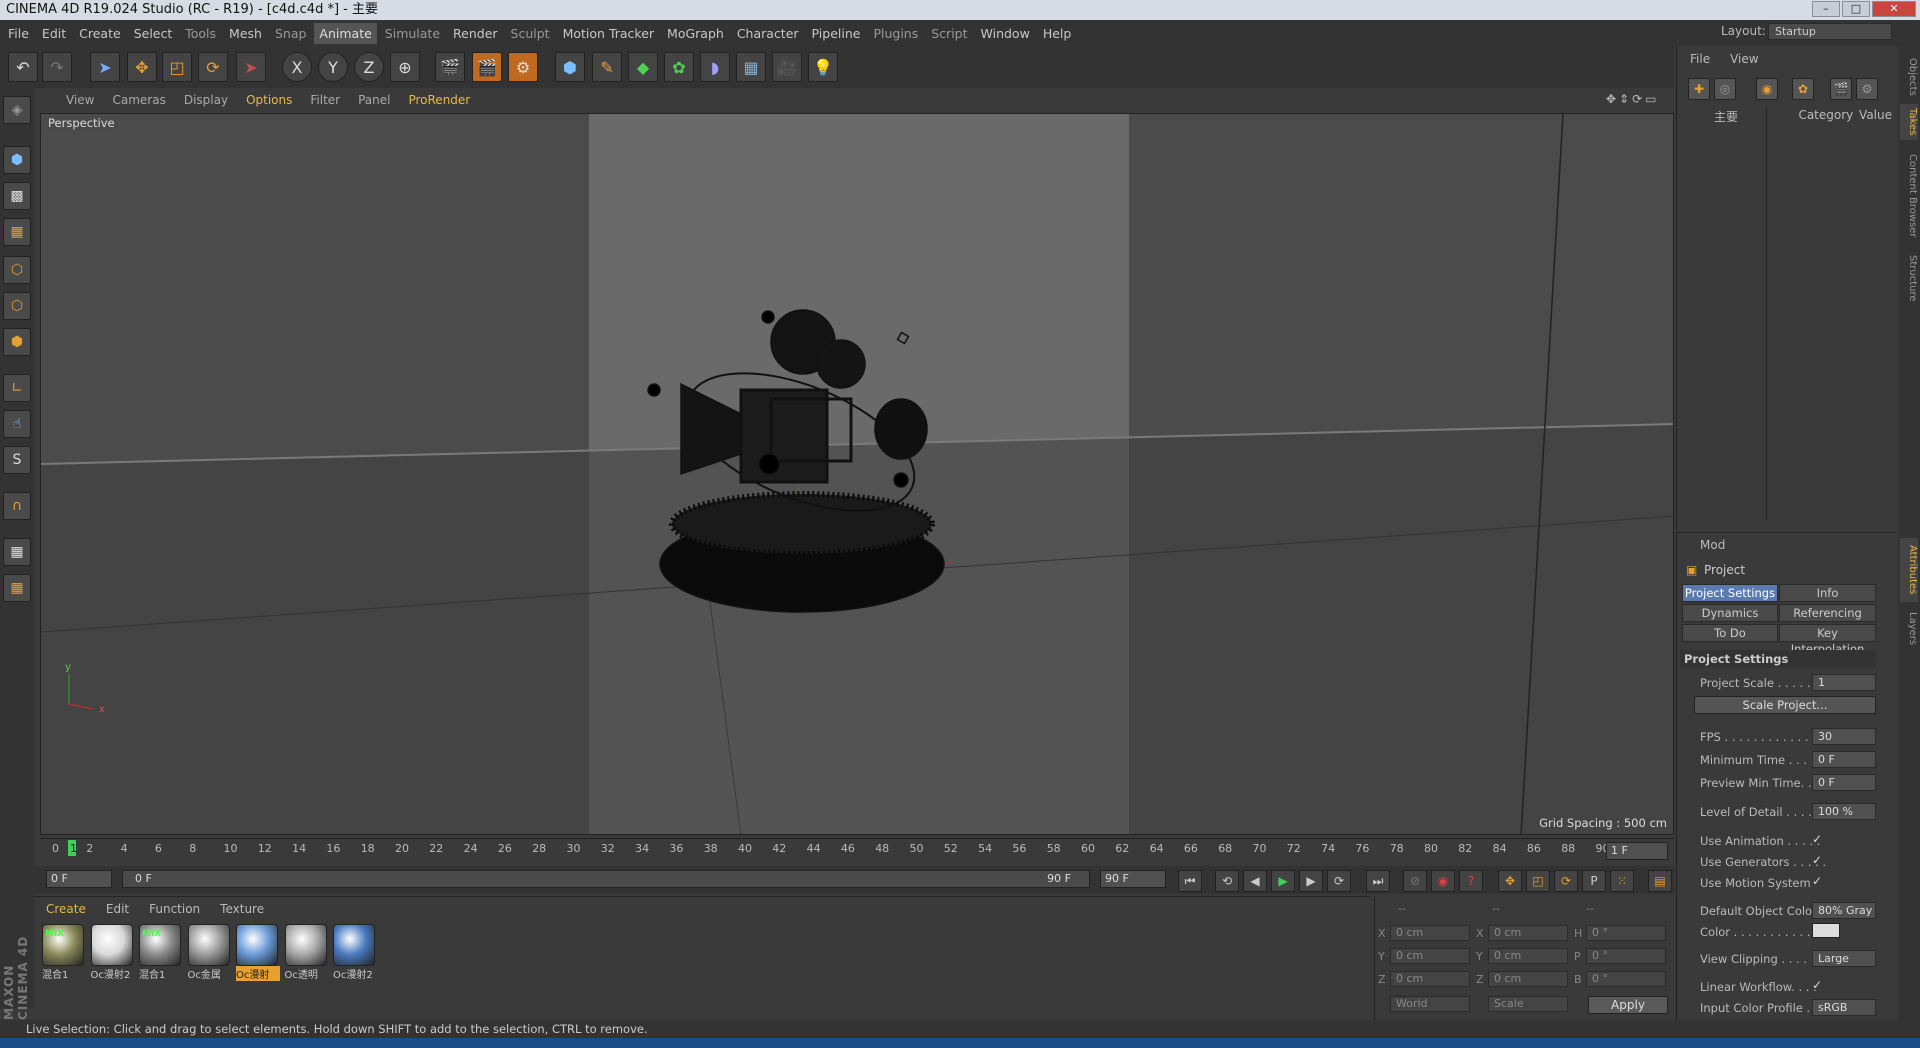 This screenshot has width=1920, height=1048. I want to click on material-item: Oc金属, so click(209, 955).